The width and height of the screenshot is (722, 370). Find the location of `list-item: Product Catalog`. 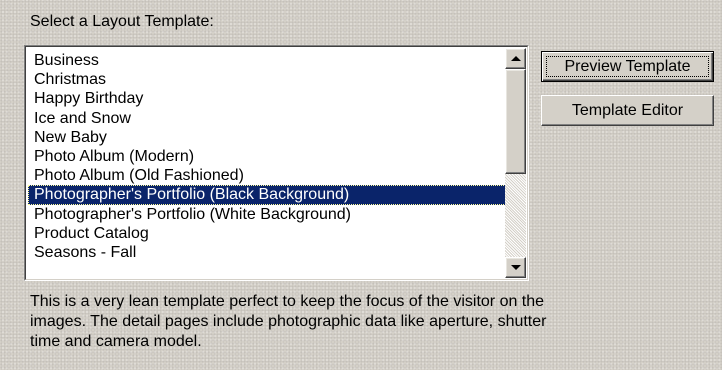

list-item: Product Catalog is located at coordinates (267, 233).